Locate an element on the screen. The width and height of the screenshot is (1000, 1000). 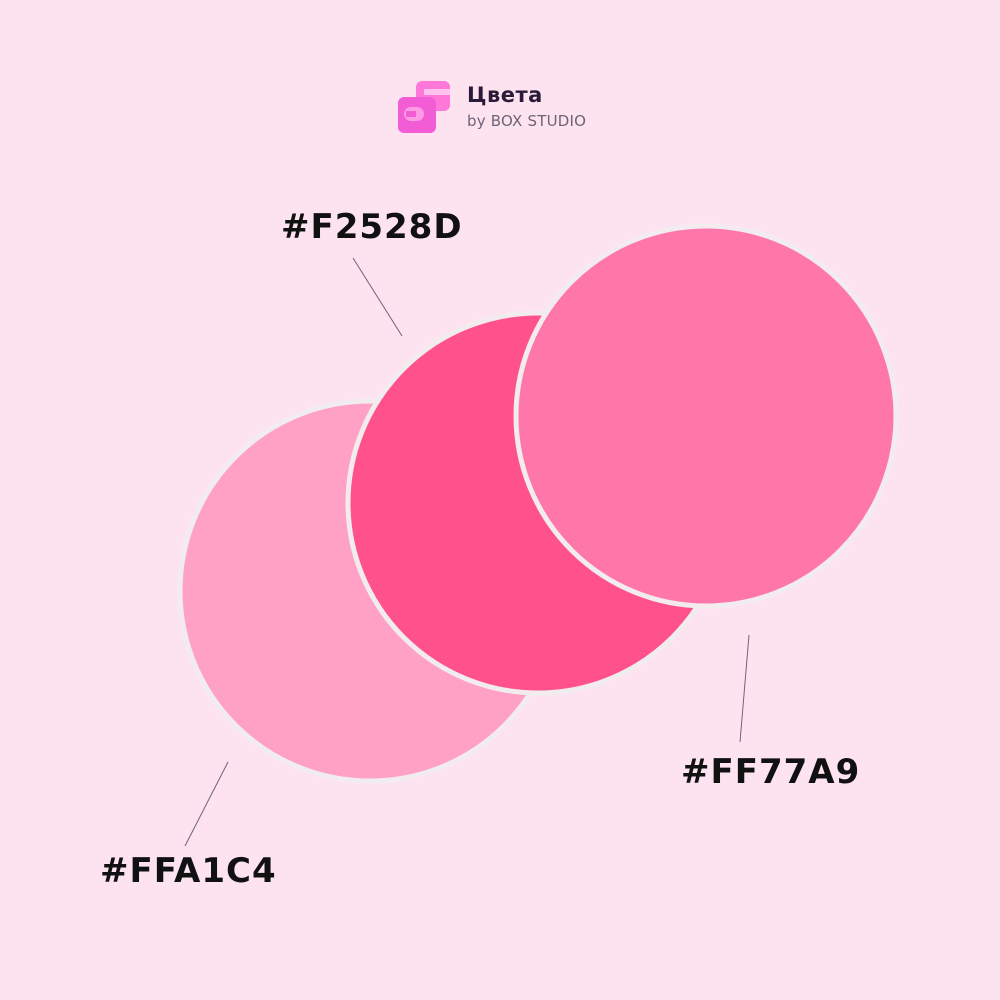
swatch-label-light-pink: #FFA1C4 is located at coordinates (188, 871).